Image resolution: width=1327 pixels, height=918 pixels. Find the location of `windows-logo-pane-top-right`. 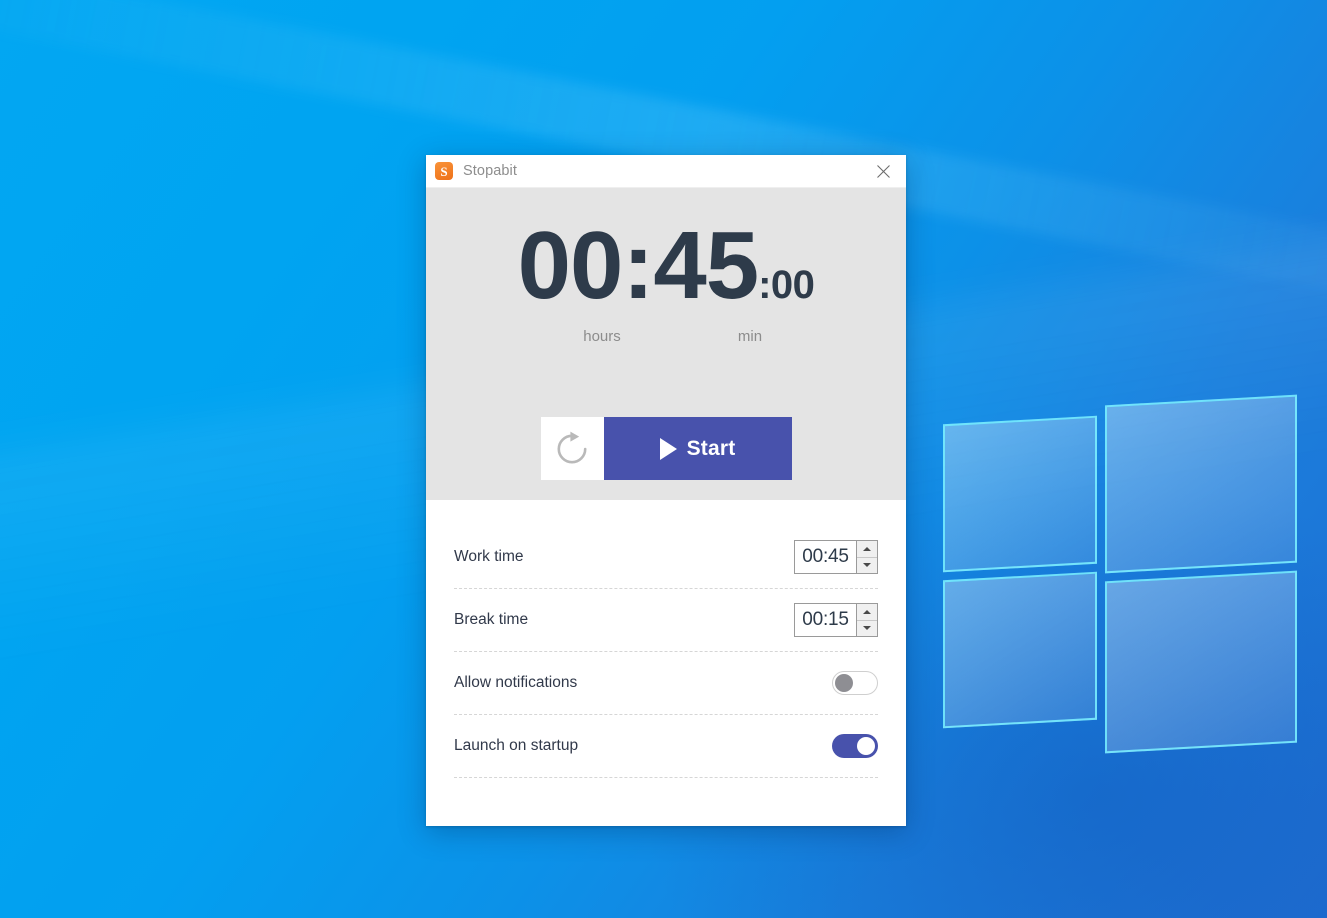

windows-logo-pane-top-right is located at coordinates (1201, 484).